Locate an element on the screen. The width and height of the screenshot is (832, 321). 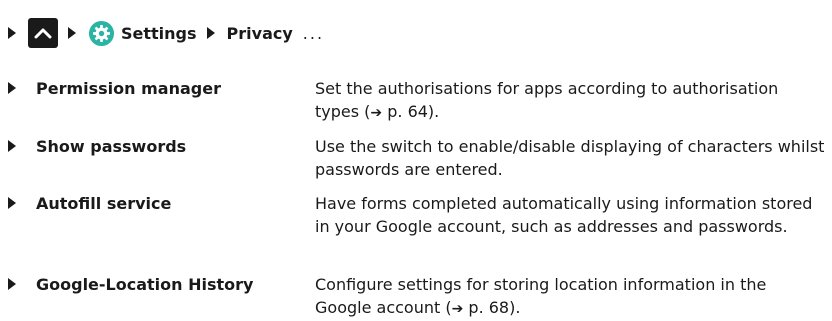
page-reference: p. 68 is located at coordinates (488, 307).